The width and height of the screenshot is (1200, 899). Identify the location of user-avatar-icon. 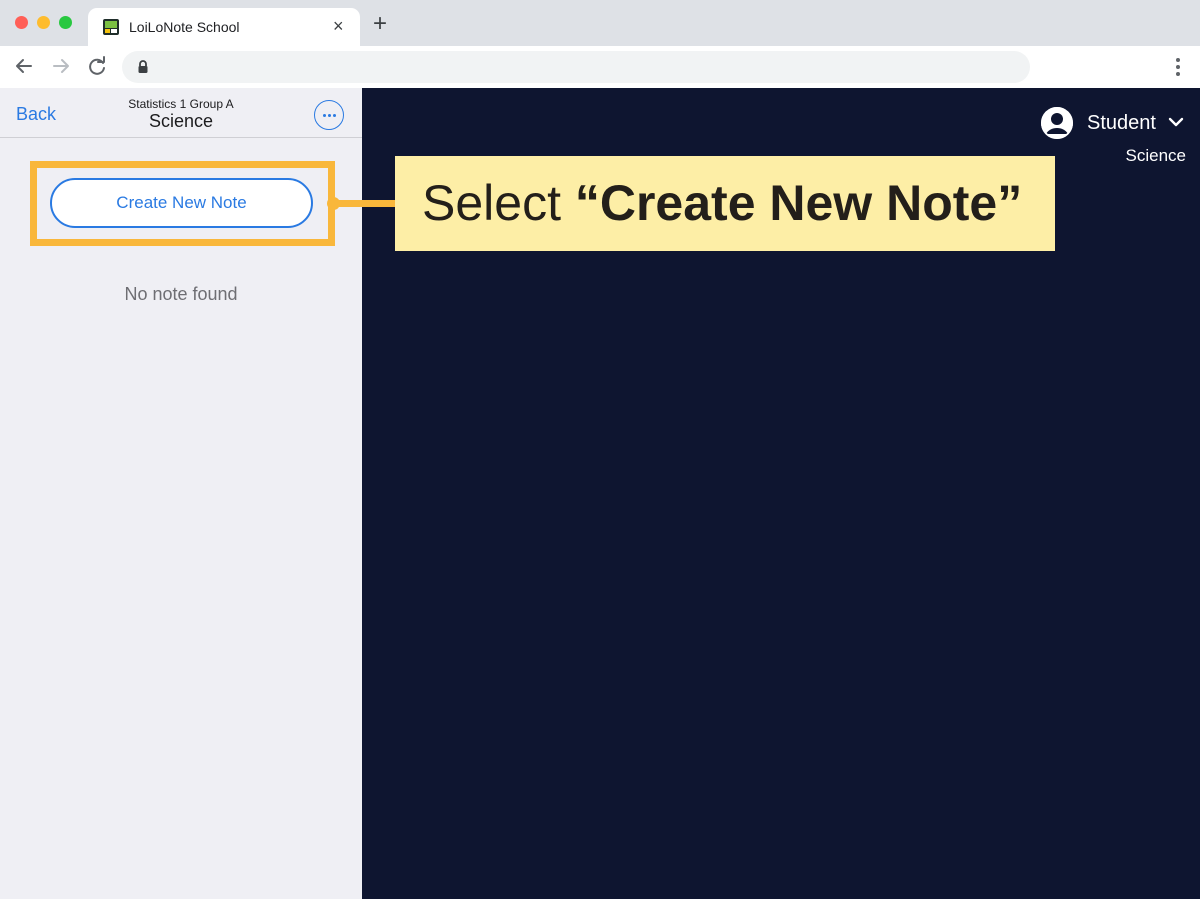
(1057, 123).